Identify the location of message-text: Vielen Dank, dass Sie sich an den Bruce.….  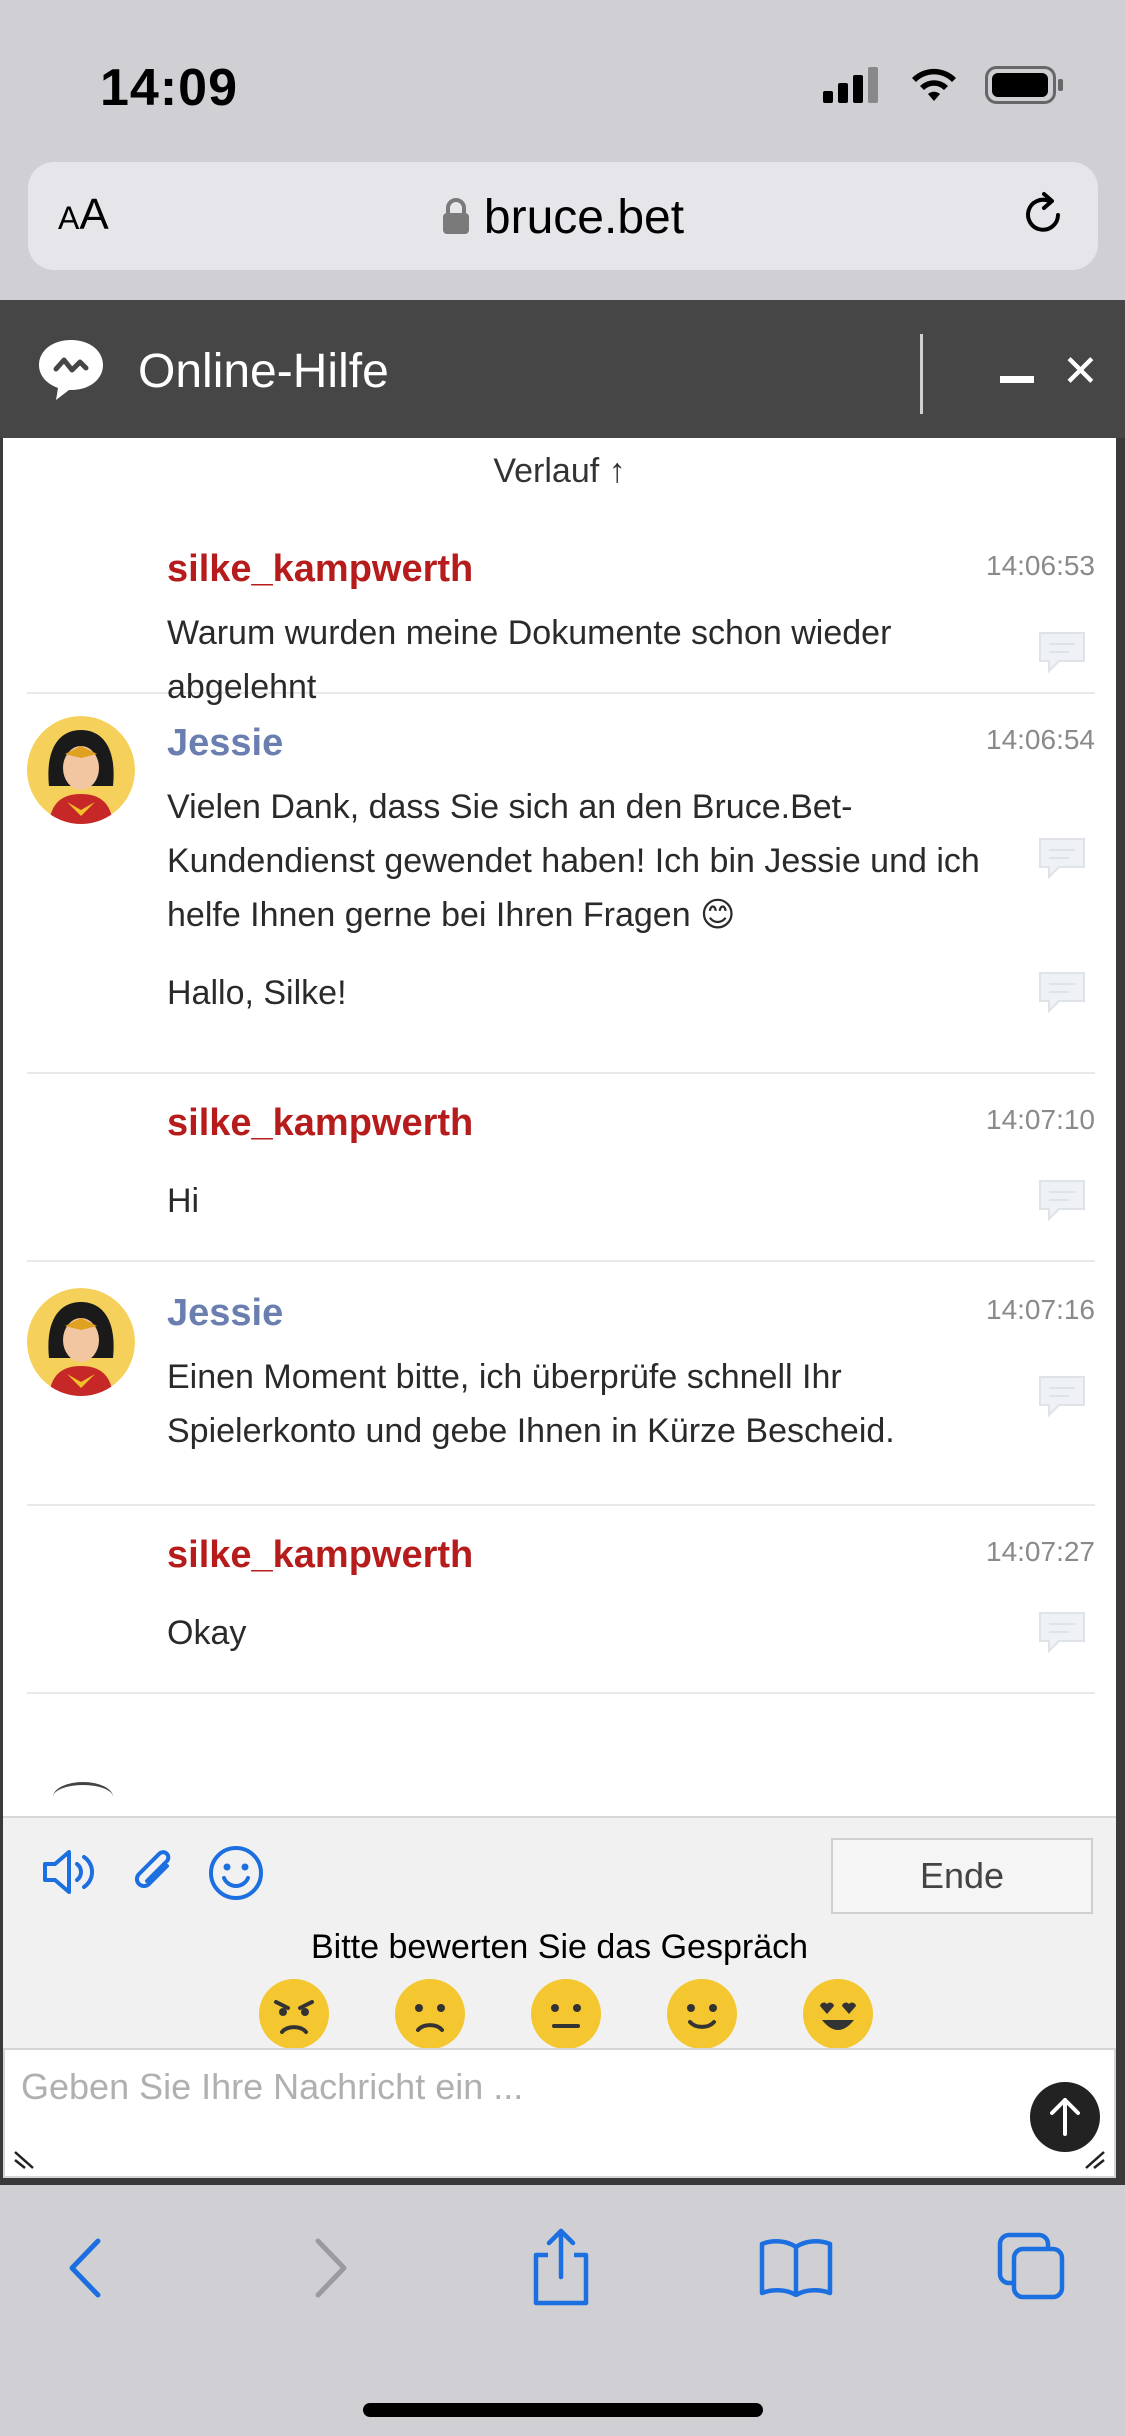
(573, 861).